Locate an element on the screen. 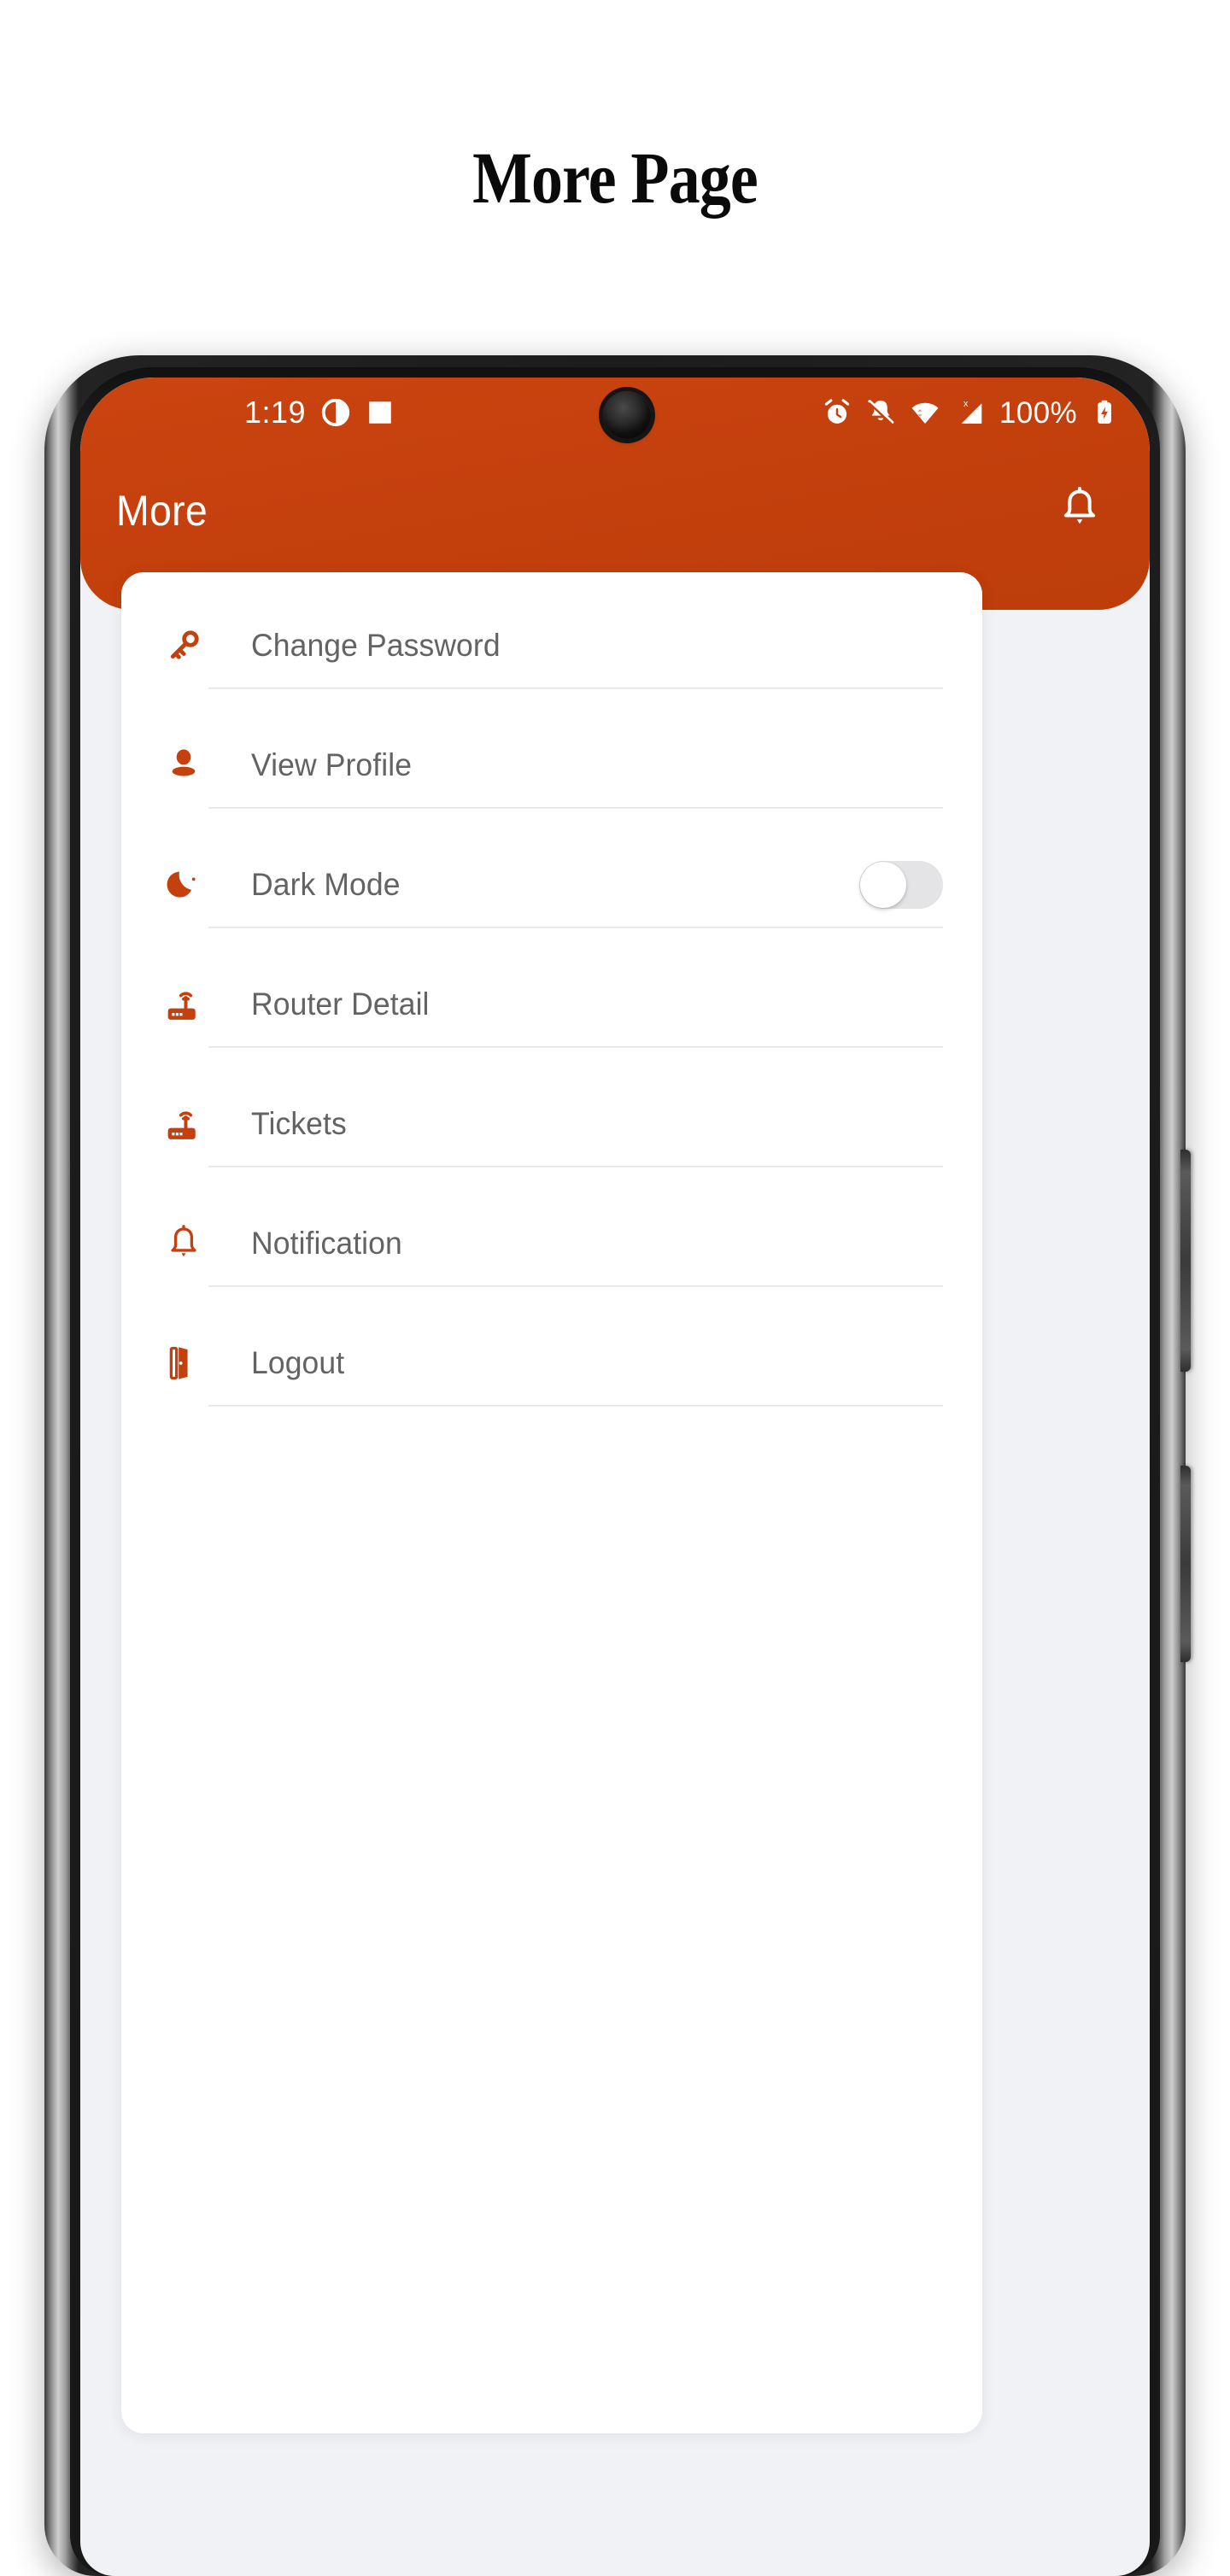 This screenshot has height=2576, width=1230. status-bar-right: x 100% is located at coordinates (970, 412).